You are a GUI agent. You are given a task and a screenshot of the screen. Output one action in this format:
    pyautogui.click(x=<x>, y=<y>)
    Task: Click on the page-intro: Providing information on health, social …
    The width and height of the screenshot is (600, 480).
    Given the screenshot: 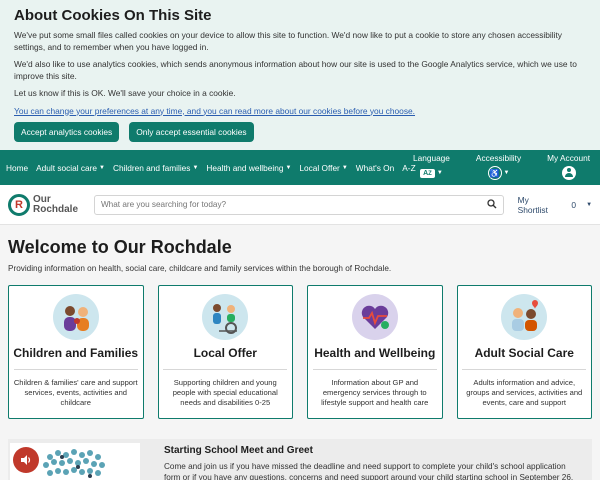 What is the action you would take?
    pyautogui.click(x=200, y=268)
    